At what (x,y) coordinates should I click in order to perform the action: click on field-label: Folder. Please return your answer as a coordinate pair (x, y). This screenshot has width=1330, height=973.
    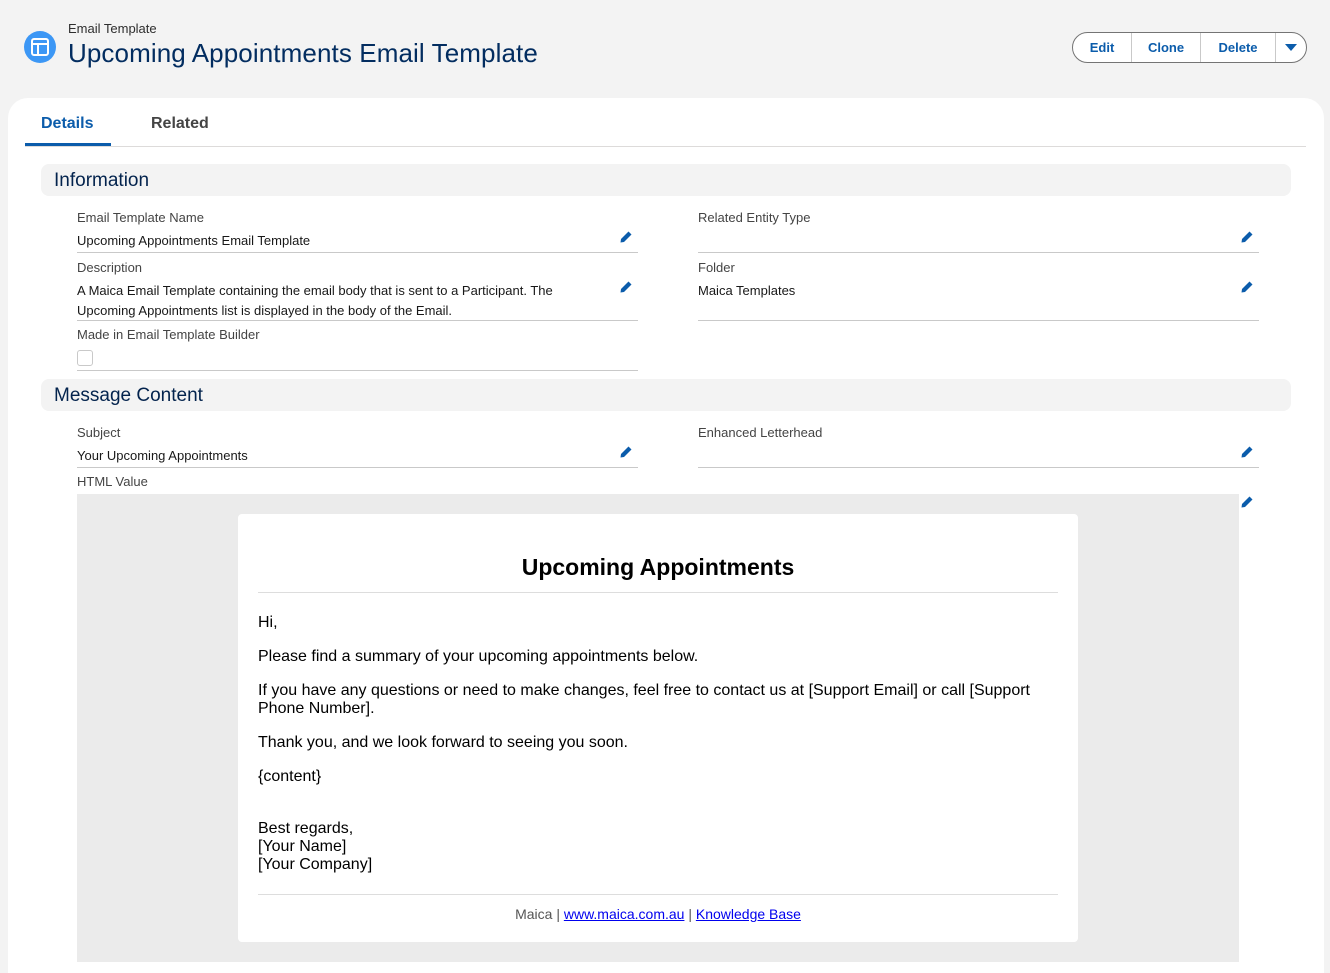
    Looking at the image, I should click on (716, 267).